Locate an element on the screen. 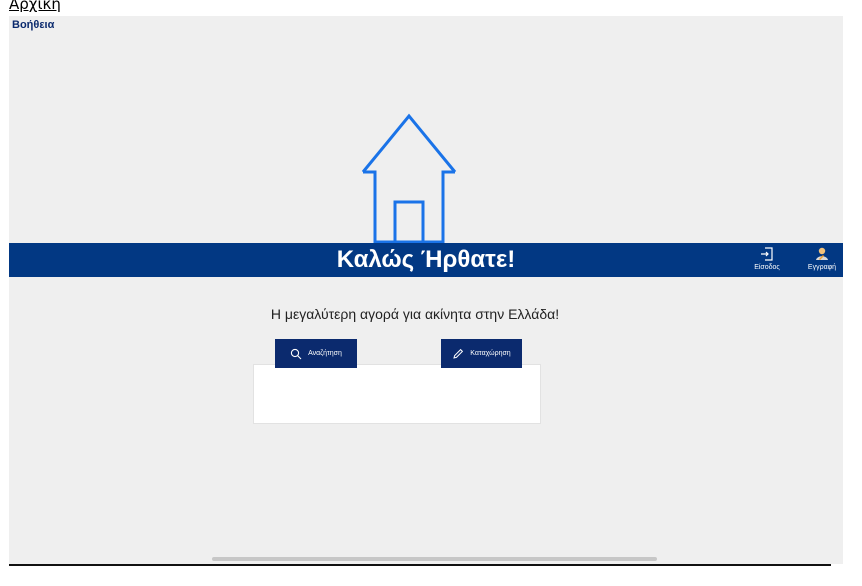 The image size is (862, 586). search-icon is located at coordinates (296, 353).